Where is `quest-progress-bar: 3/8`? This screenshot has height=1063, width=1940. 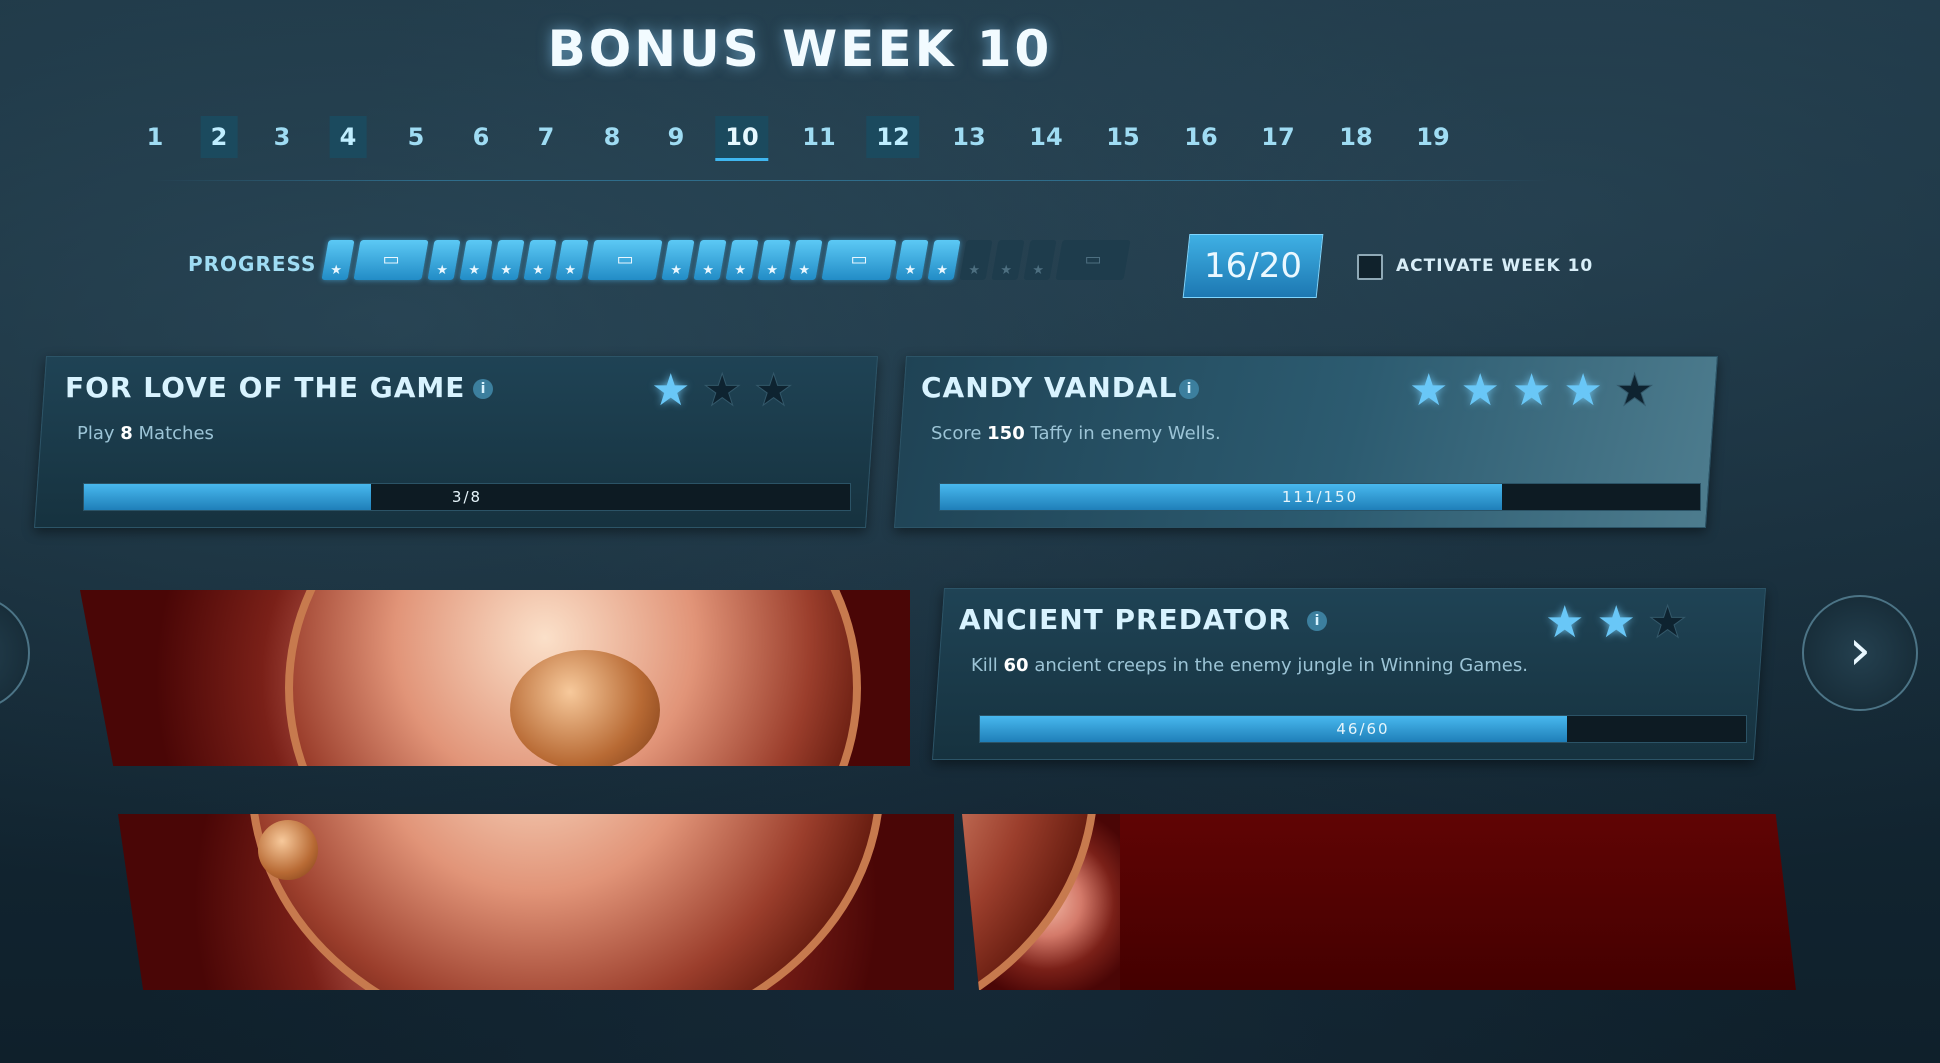
quest-progress-bar: 3/8 is located at coordinates (467, 497).